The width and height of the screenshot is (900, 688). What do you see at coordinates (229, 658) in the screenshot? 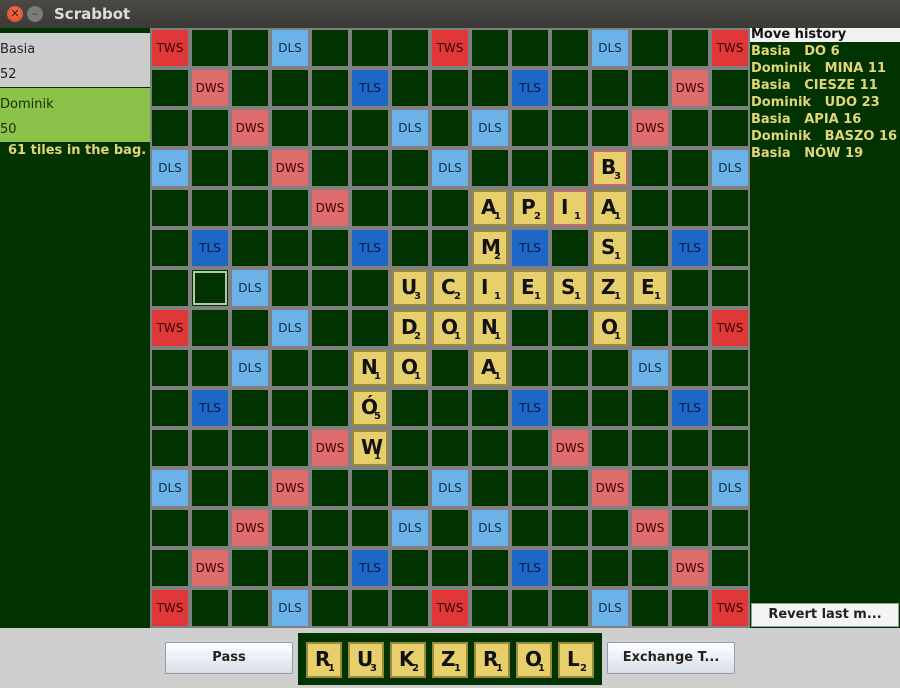
I see `pass-button: Pass` at bounding box center [229, 658].